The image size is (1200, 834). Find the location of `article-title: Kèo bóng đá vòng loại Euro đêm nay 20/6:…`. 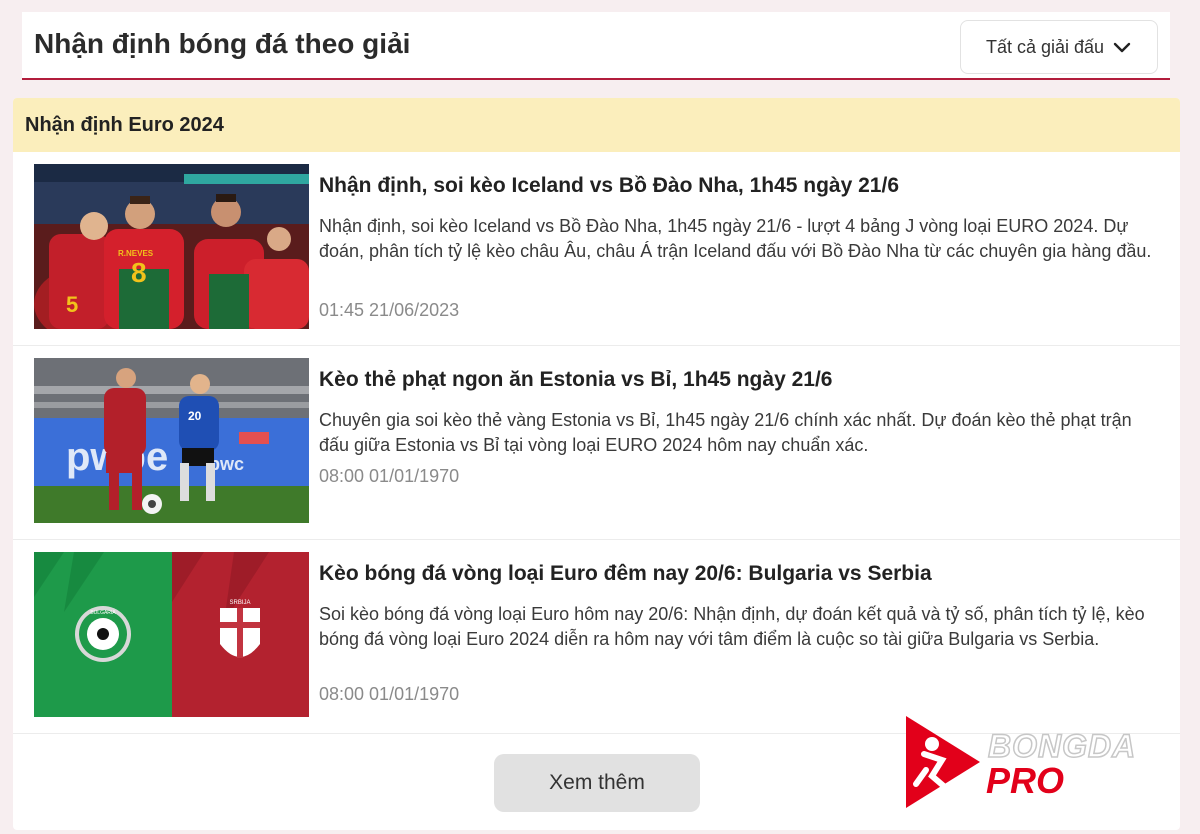

article-title: Kèo bóng đá vòng loại Euro đêm nay 20/6:… is located at coordinates (739, 574).